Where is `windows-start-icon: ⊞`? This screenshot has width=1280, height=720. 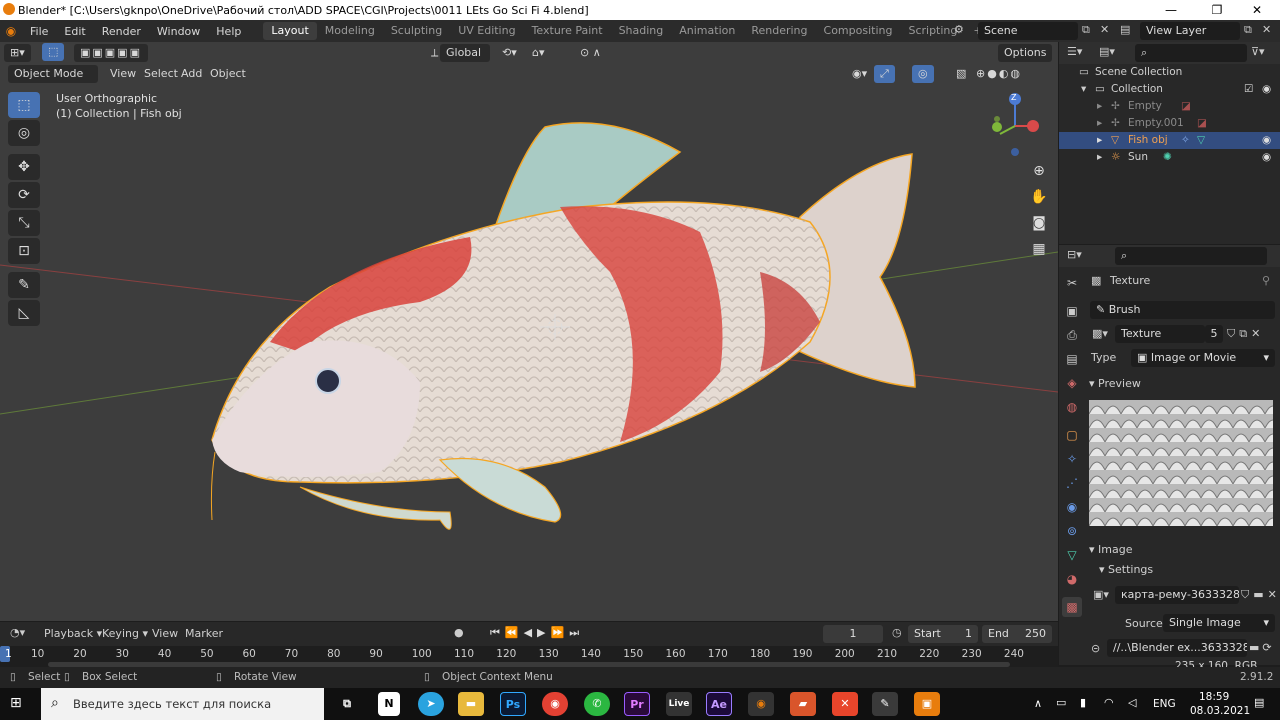 windows-start-icon: ⊞ is located at coordinates (16, 703).